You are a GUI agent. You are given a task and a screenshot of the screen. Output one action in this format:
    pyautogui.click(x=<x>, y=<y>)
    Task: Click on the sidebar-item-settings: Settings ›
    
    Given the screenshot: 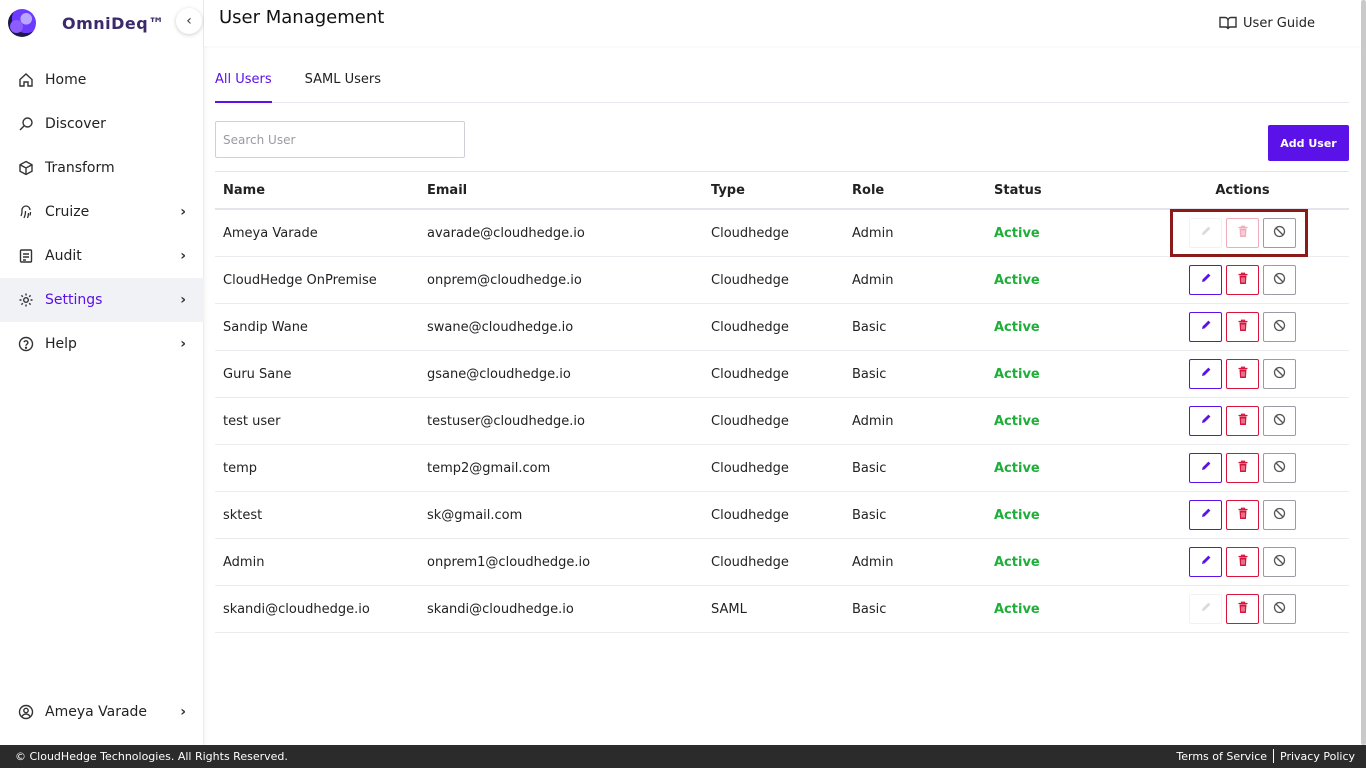 What is the action you would take?
    pyautogui.click(x=102, y=300)
    